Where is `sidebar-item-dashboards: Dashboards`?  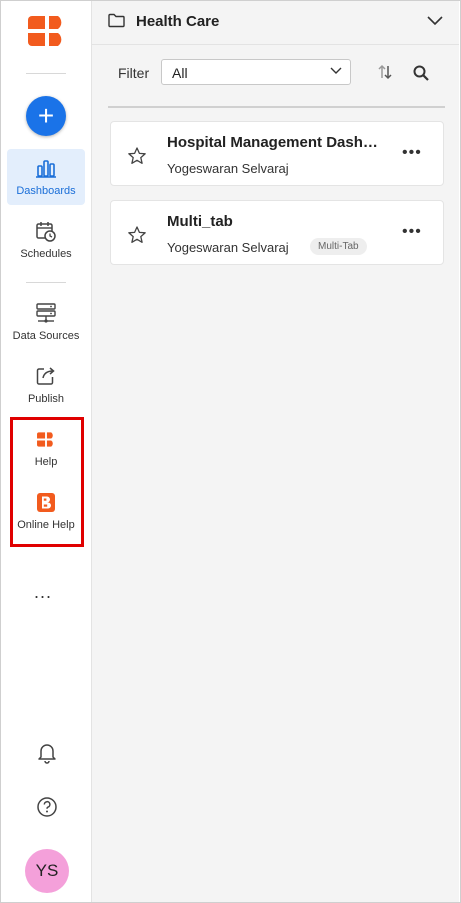 sidebar-item-dashboards: Dashboards is located at coordinates (46, 177).